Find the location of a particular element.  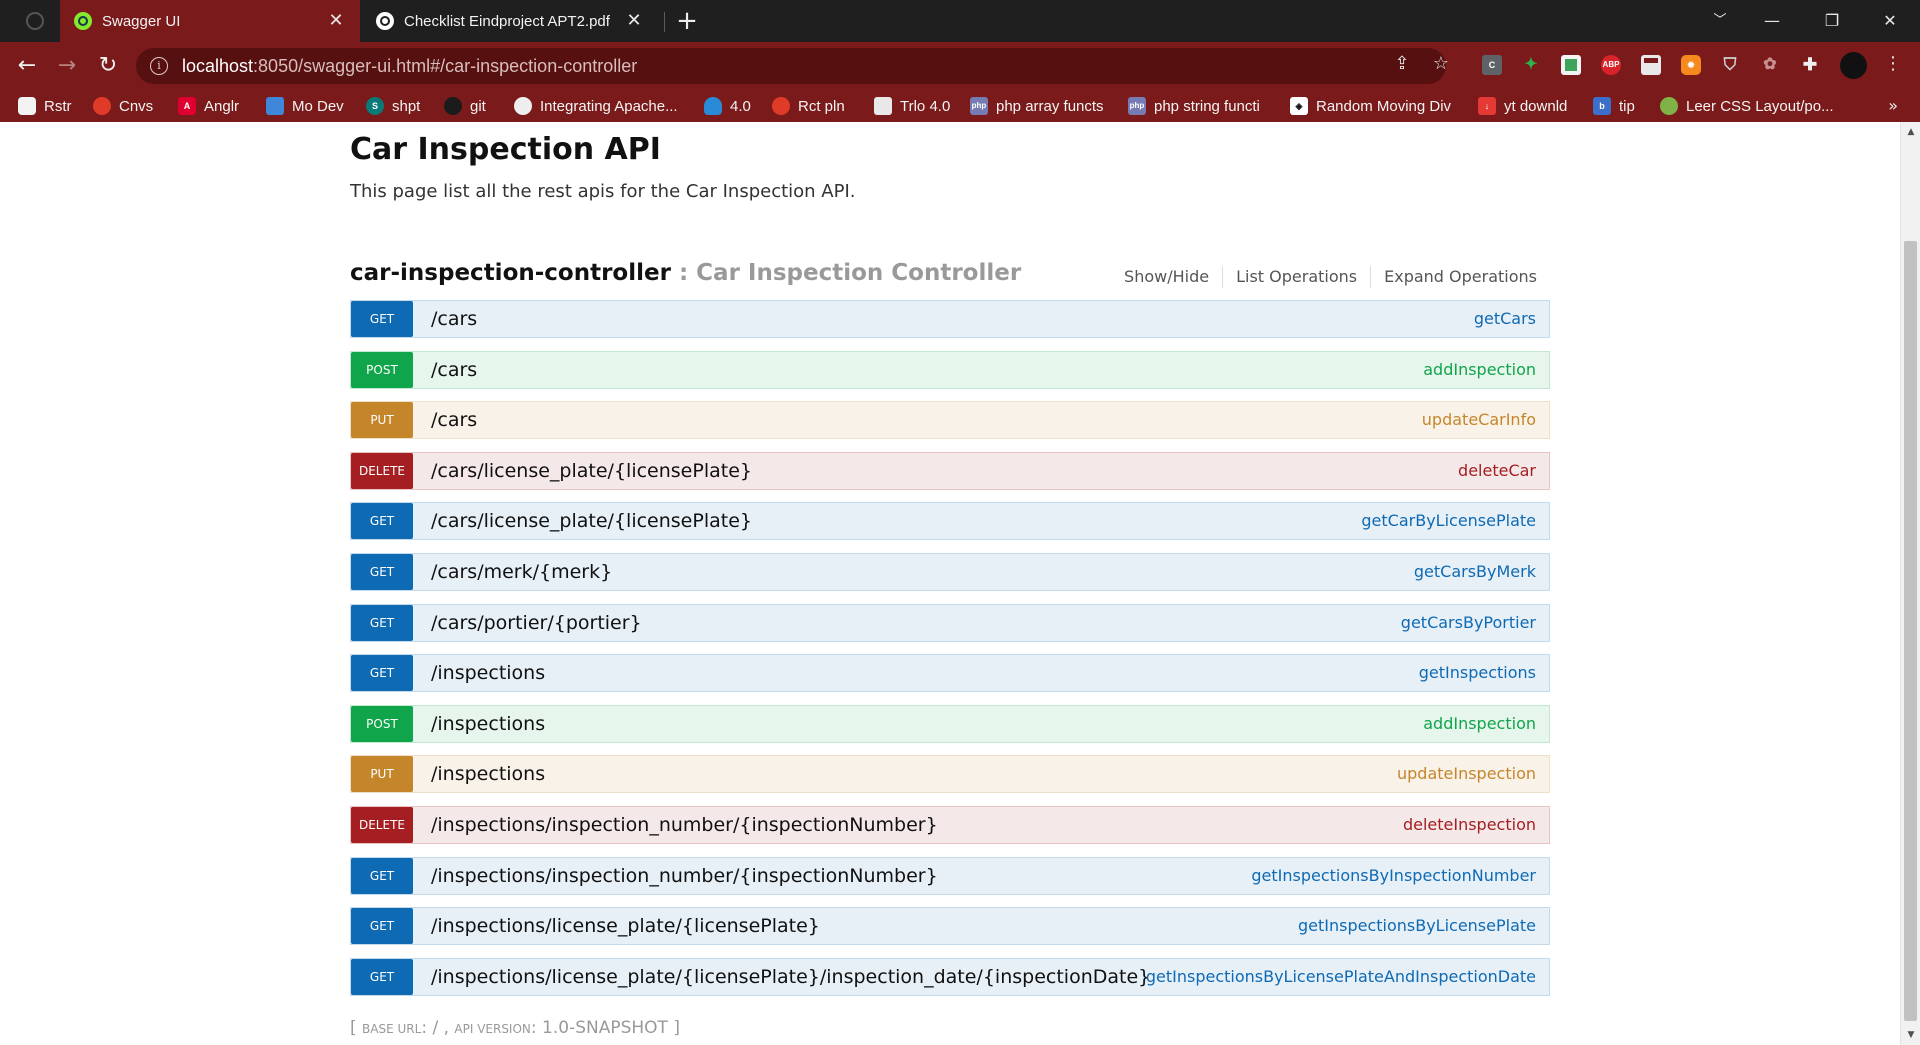

list-operations-link: List Operations is located at coordinates (1297, 277).